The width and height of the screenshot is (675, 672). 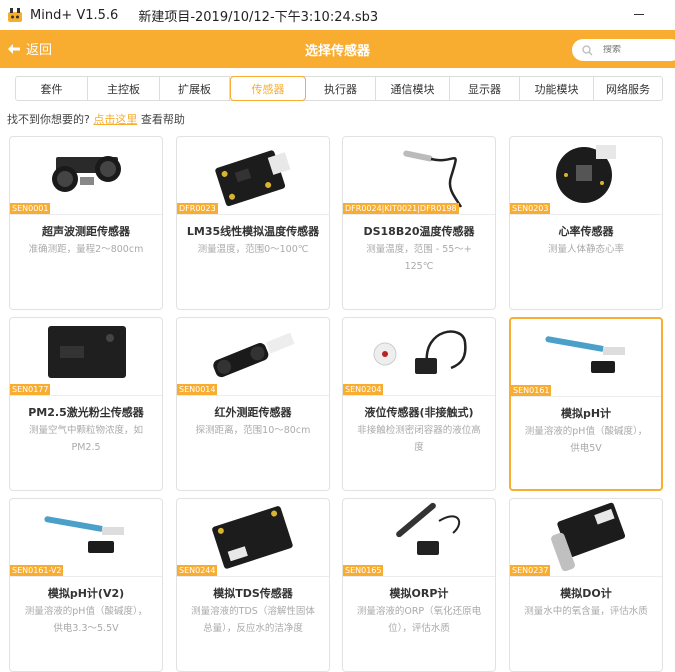 I want to click on card-code: SEN0014, so click(x=197, y=389).